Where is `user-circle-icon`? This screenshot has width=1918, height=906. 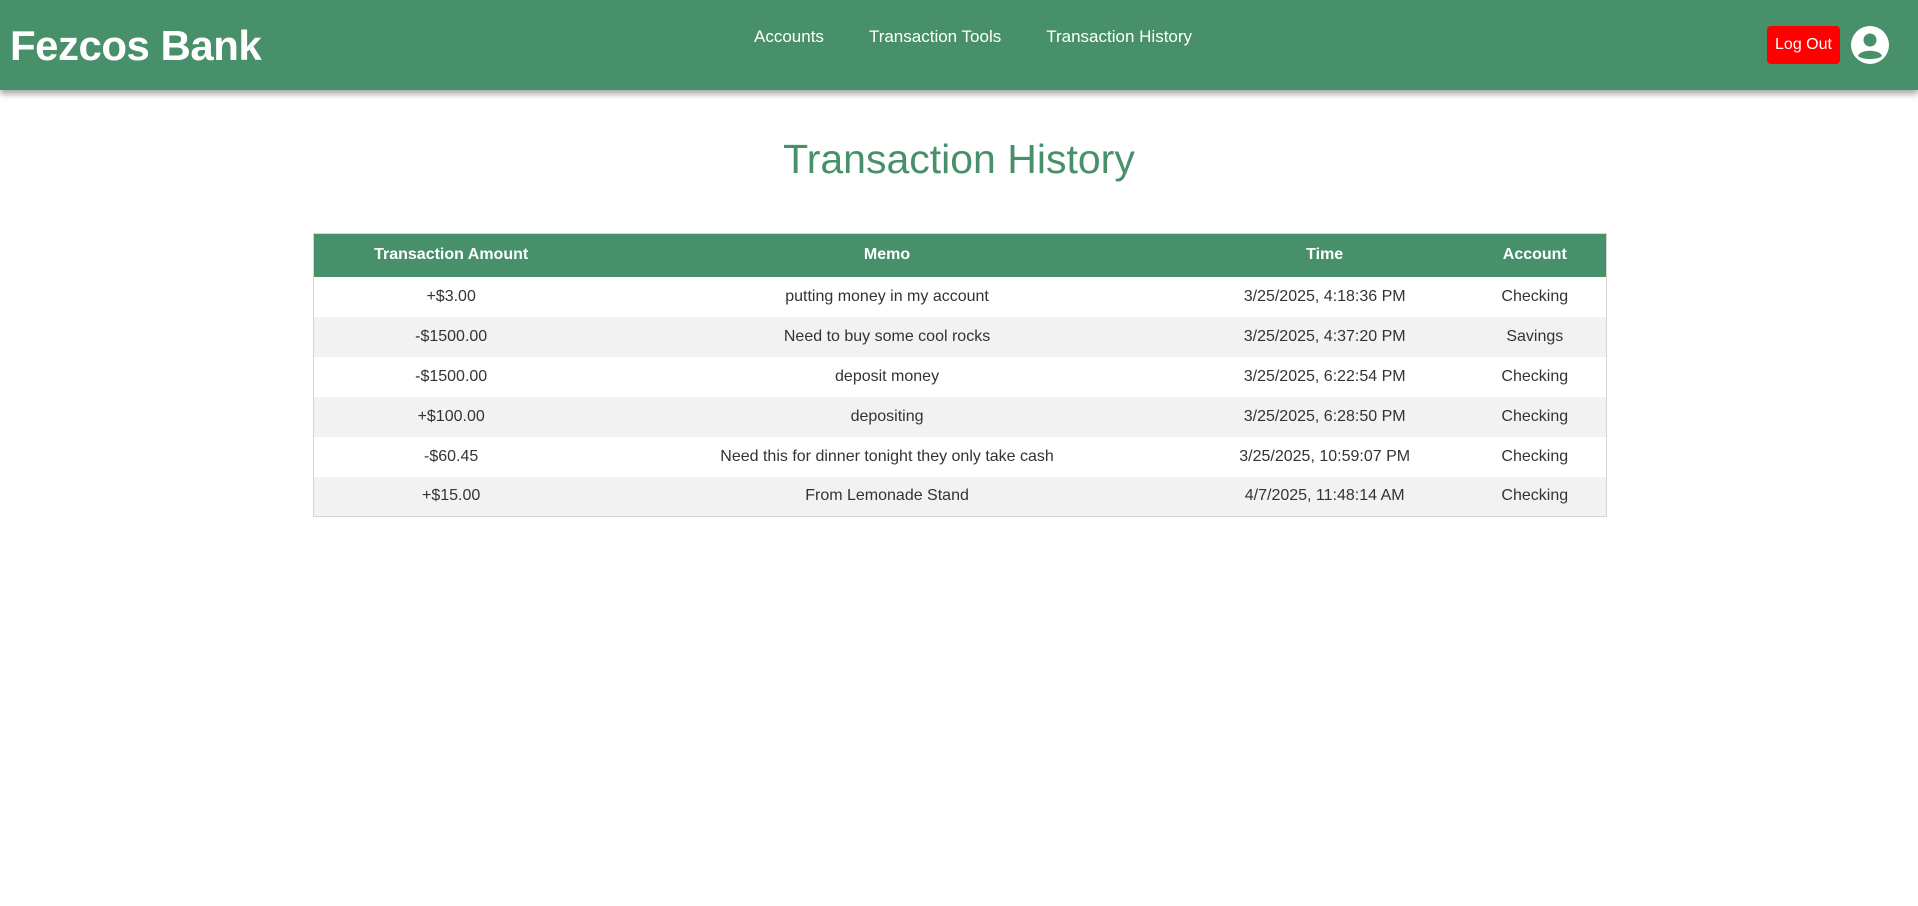 user-circle-icon is located at coordinates (1870, 45).